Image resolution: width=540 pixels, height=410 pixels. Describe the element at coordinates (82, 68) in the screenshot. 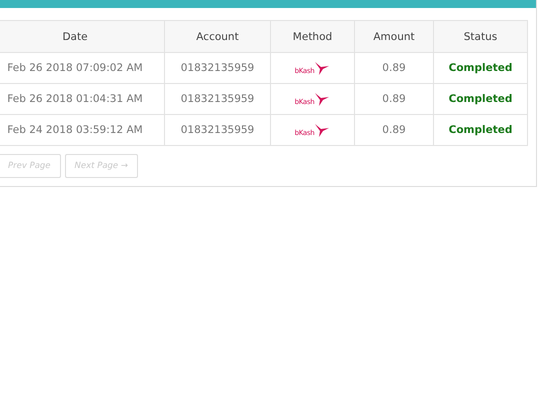

I see `date-cell: Feb 26 2018 07:09:02 AM` at that location.